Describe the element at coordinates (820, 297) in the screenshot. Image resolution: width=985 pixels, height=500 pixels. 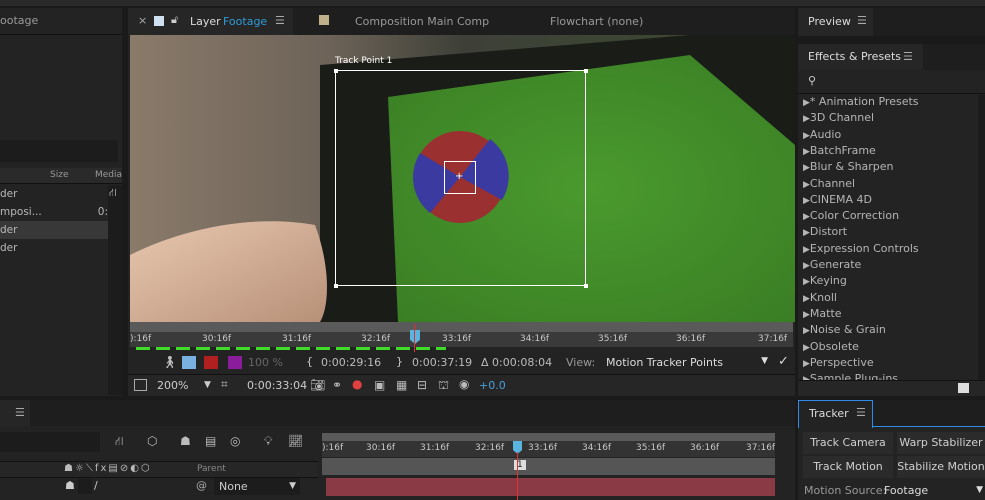
I see `effects-category: ▶Knoll` at that location.